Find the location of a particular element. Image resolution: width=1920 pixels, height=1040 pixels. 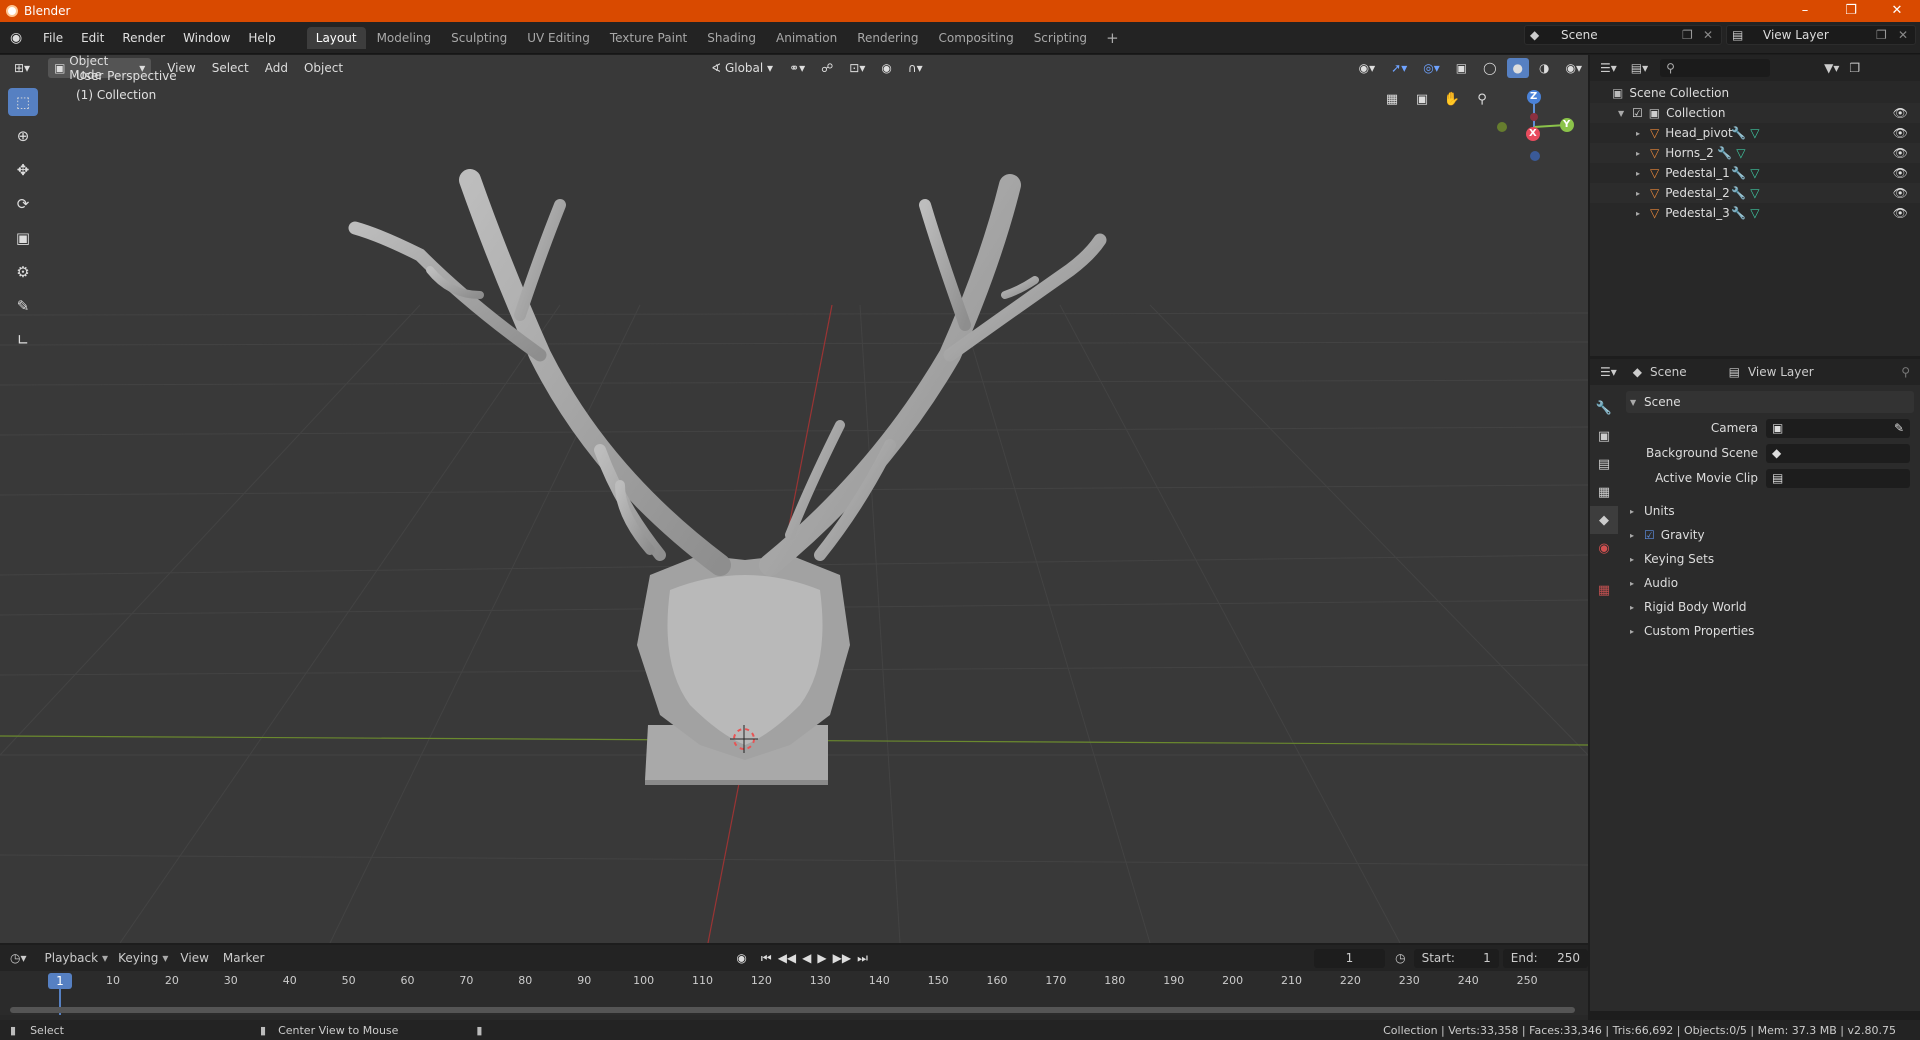

pin-icon: ⚲ is located at coordinates (1905, 372).